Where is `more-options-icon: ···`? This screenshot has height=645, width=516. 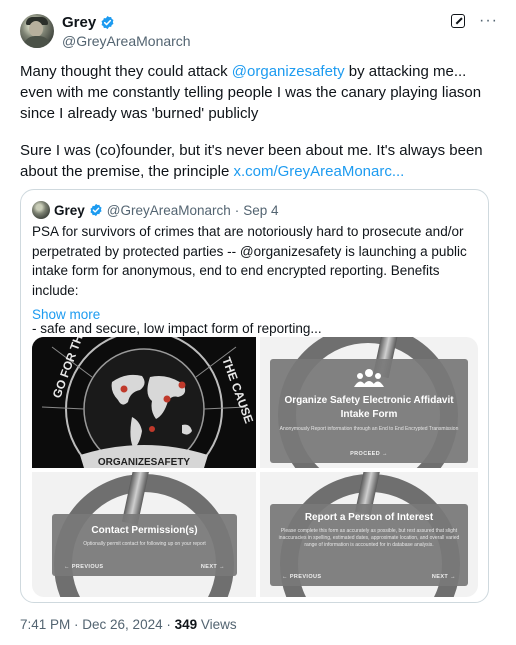
more-options-icon: ··· is located at coordinates (488, 21).